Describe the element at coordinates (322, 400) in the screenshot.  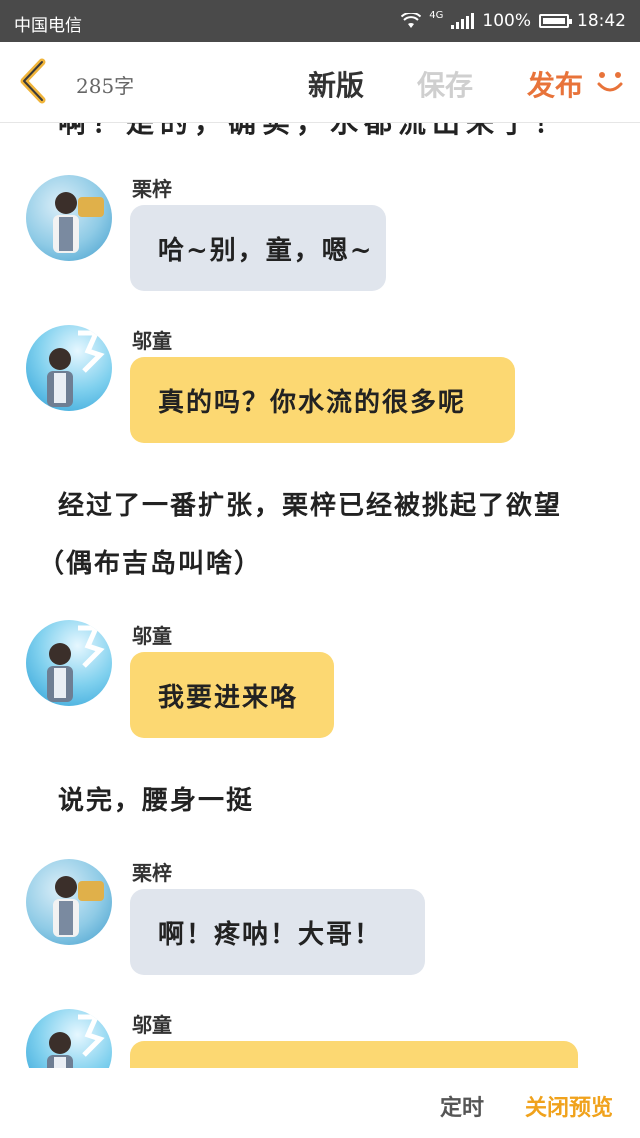
I see `message-bubble: 真的吗？你水流的很多呢` at that location.